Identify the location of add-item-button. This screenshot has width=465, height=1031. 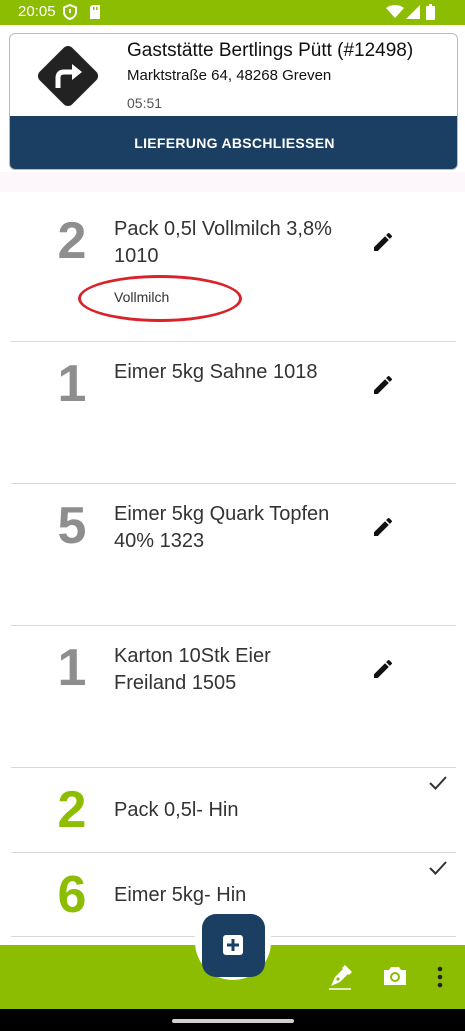
(233, 945).